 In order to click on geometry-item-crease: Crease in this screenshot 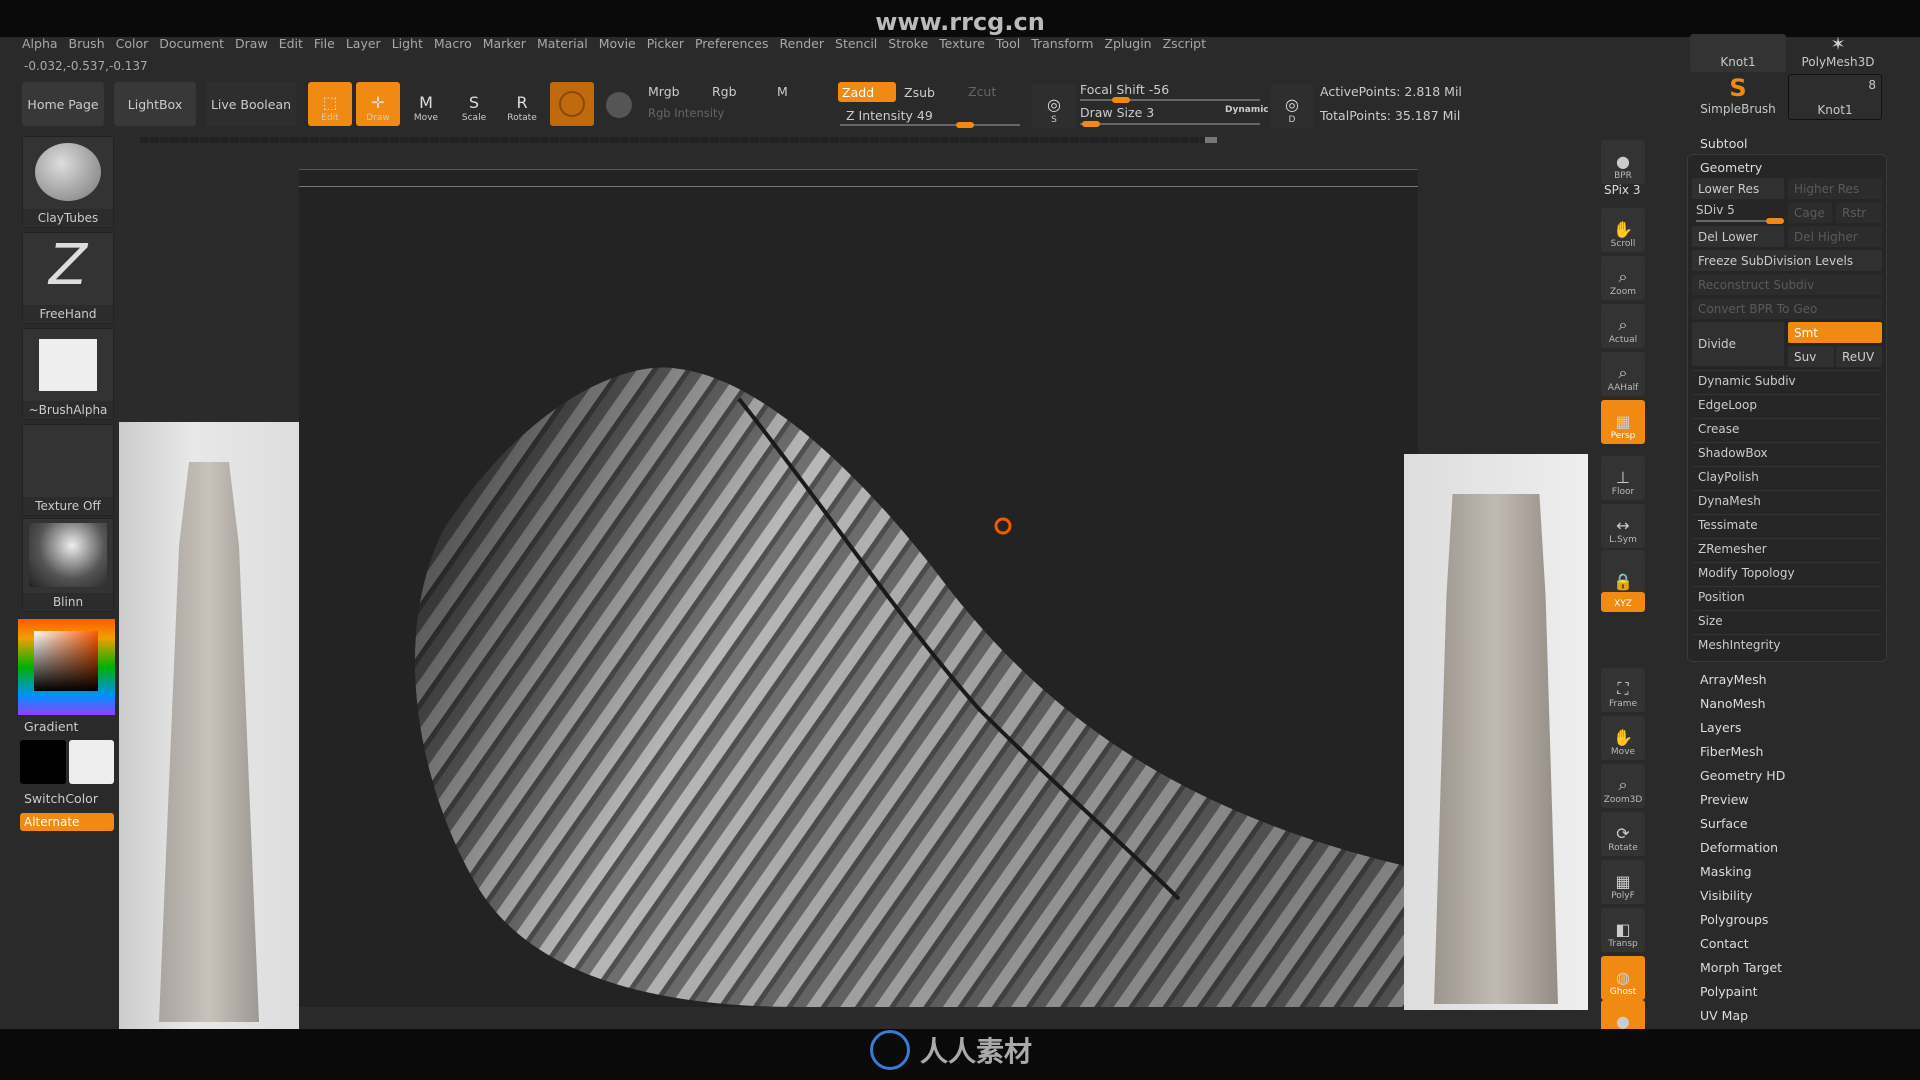, I will do `click(1787, 428)`.